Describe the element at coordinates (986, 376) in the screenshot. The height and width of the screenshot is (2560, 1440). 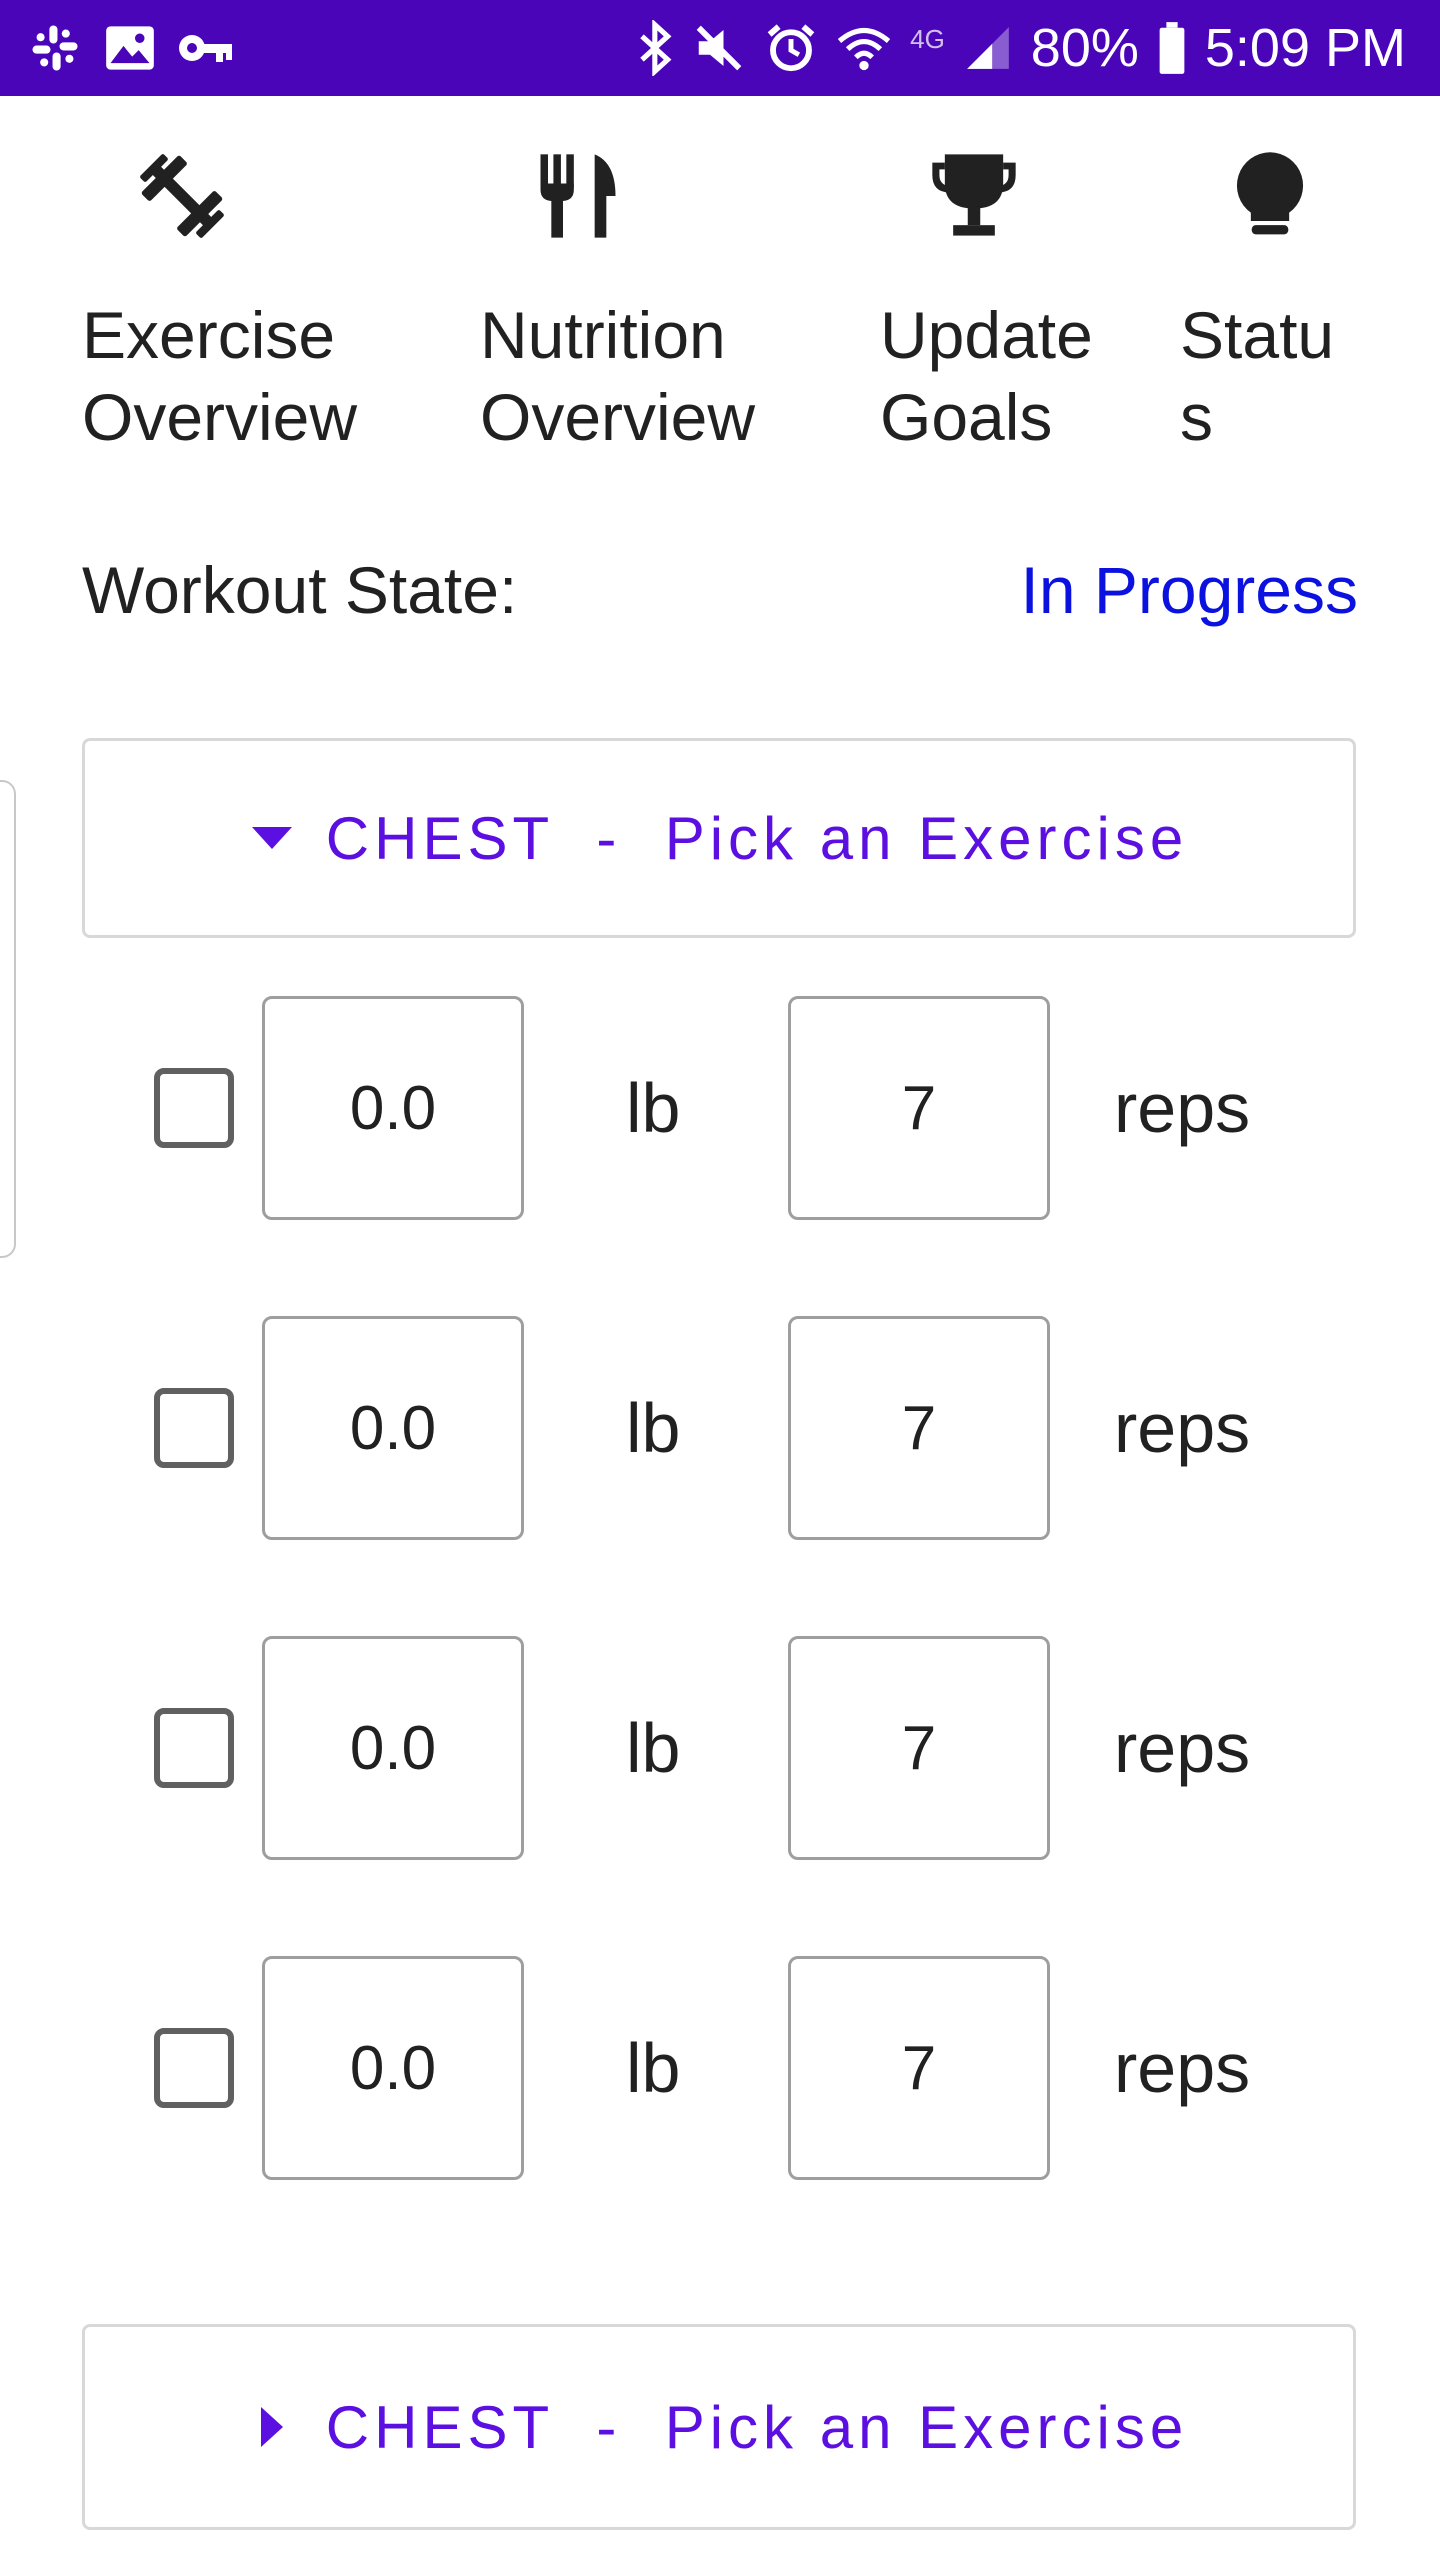
I see `nav-label-update-goals: Update Goals` at that location.